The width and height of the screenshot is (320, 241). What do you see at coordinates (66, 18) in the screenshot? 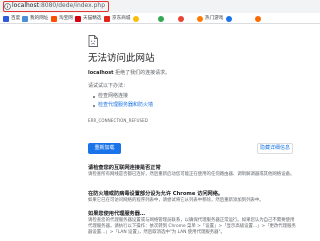
I see `bookmark-label: 淘宝网` at bounding box center [66, 18].